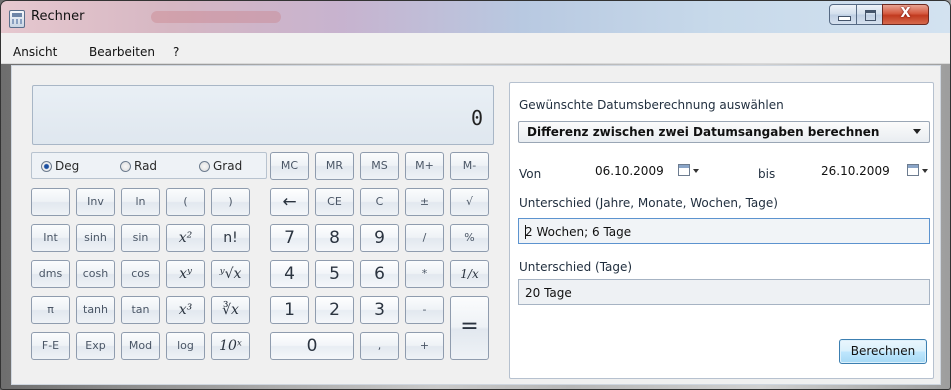 This screenshot has width=951, height=390. I want to click on days-field: 20 Tage, so click(724, 292).